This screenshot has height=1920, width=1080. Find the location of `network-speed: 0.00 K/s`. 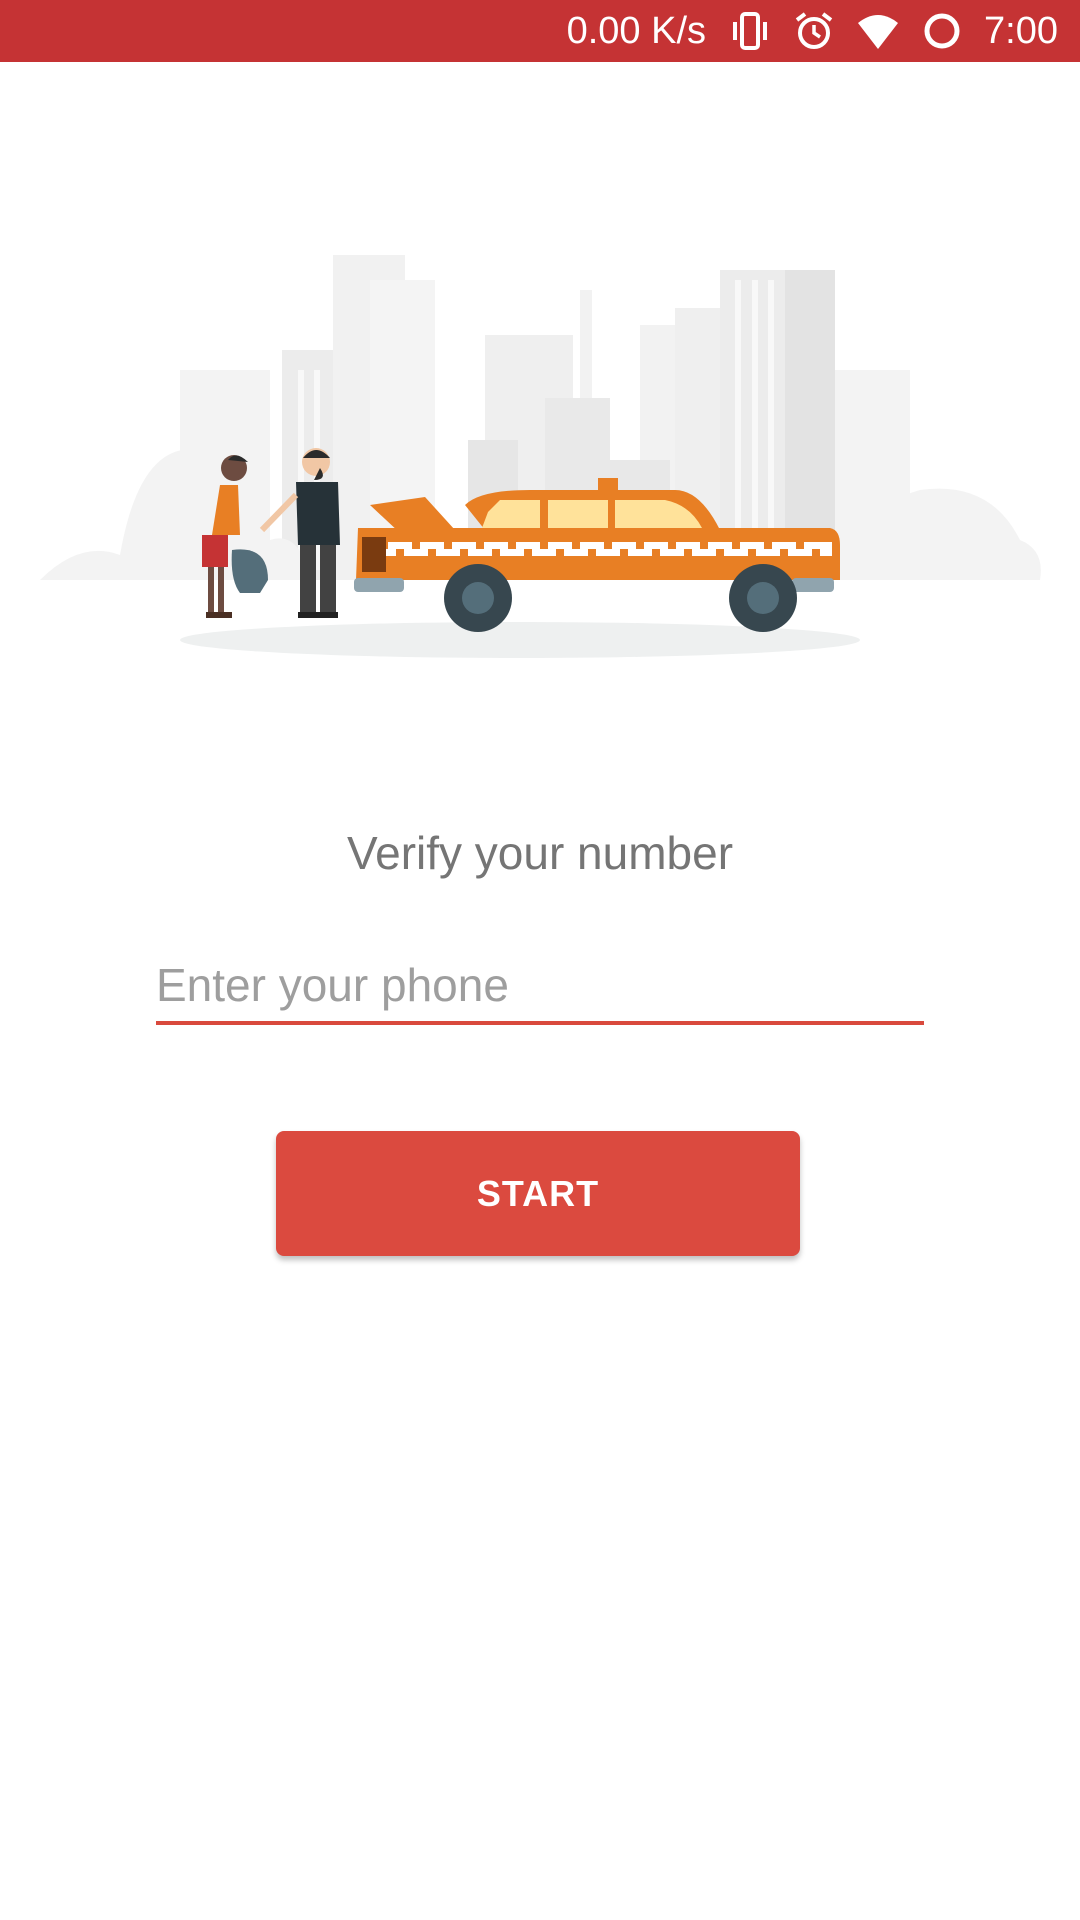

network-speed: 0.00 K/s is located at coordinates (636, 30).